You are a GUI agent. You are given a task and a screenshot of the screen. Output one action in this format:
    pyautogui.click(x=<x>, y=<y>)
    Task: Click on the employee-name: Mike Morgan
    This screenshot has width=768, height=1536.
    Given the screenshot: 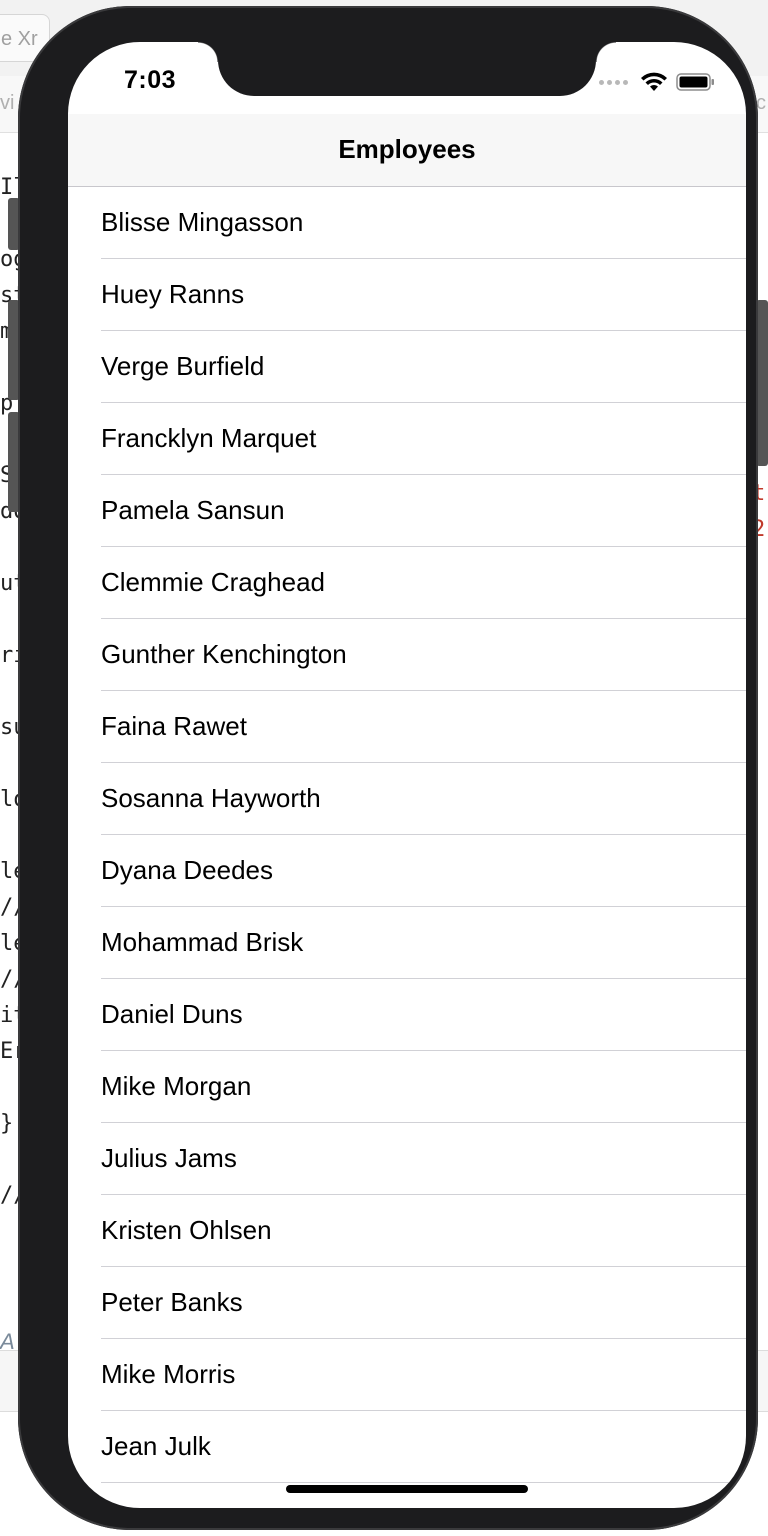 What is the action you would take?
    pyautogui.click(x=176, y=1086)
    